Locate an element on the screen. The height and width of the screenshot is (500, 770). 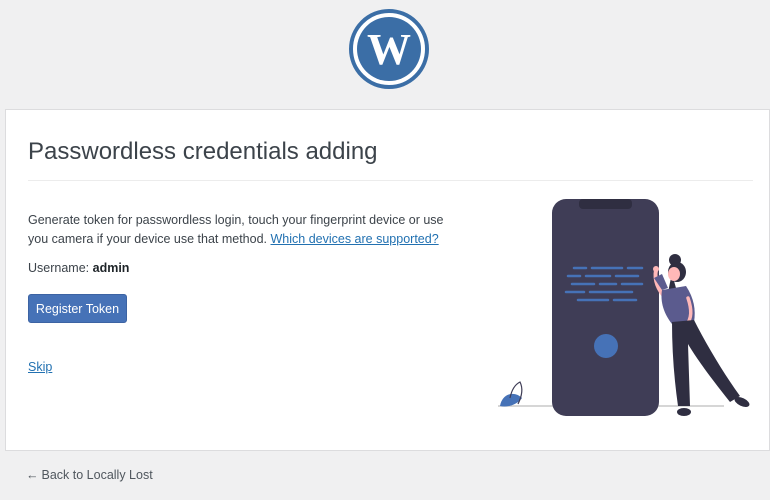
svg-text: W is located at coordinates (389, 49).